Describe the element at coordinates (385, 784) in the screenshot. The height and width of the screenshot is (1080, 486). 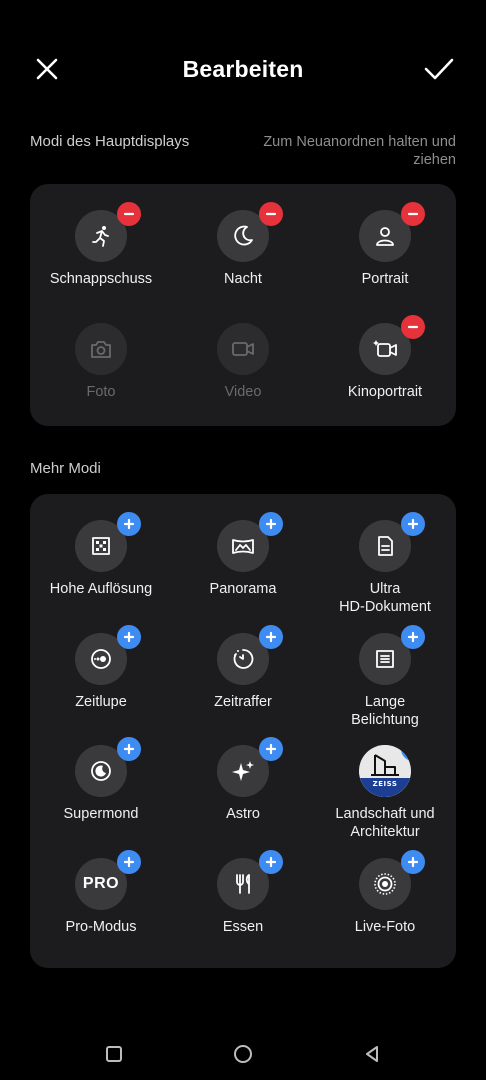
I see `zeiss-brand-text: ZEISS` at that location.